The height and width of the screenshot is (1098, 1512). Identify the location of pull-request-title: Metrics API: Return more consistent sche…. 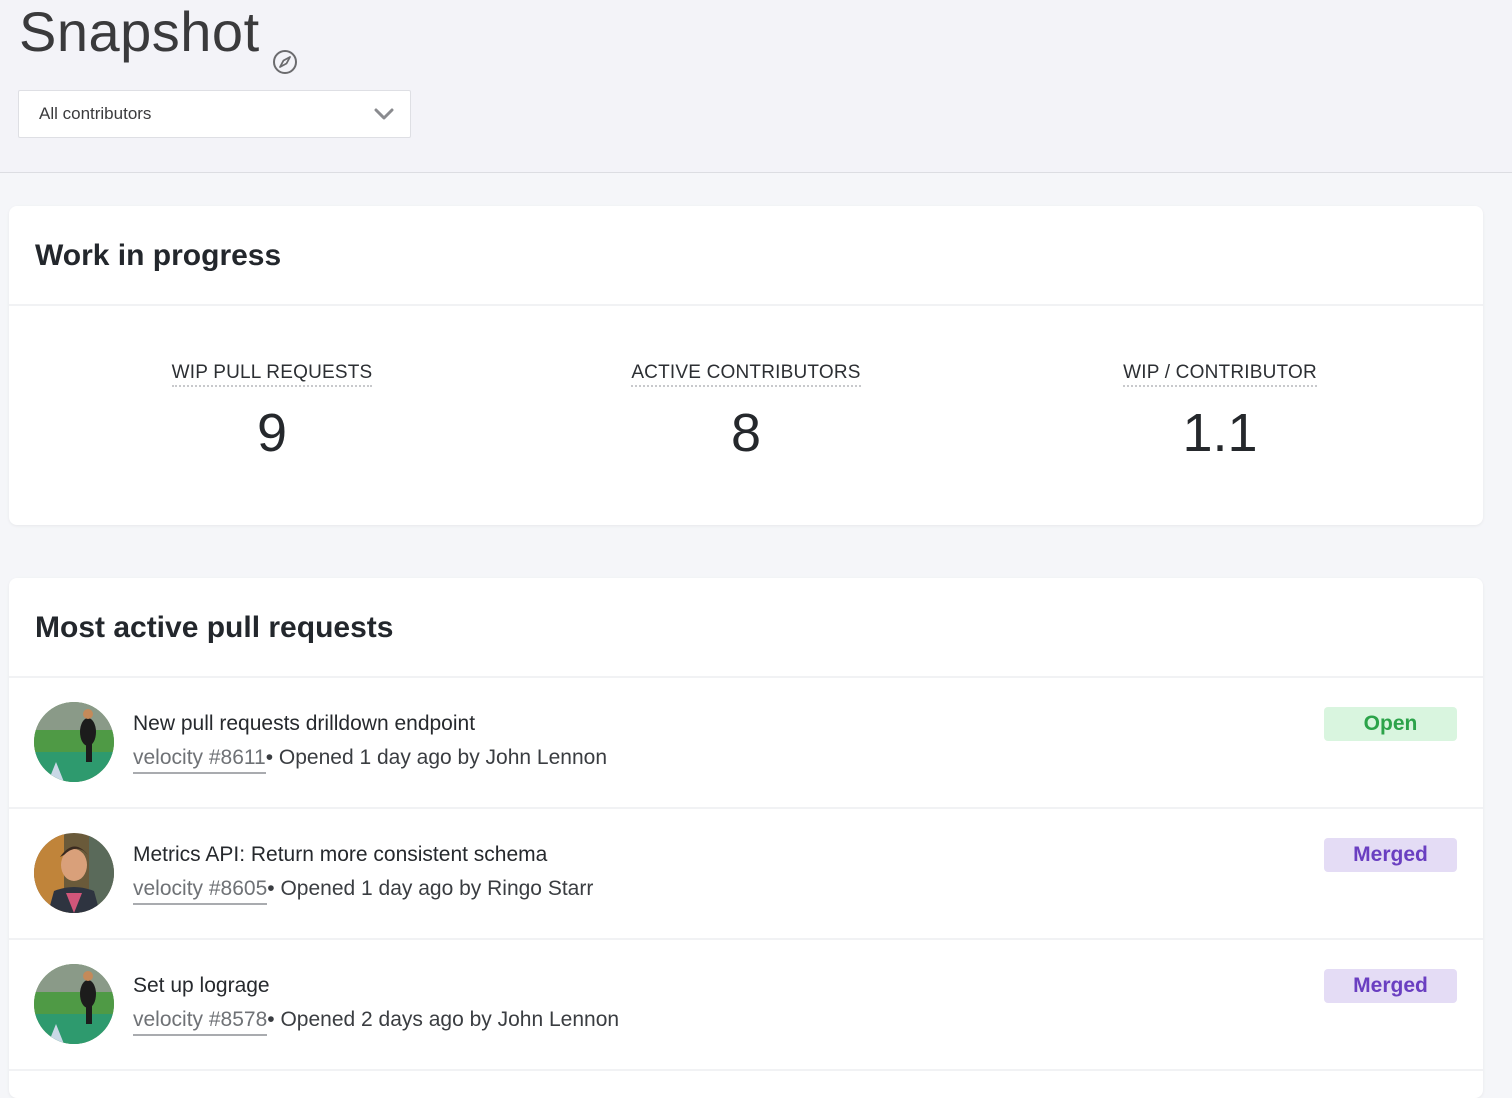
(340, 855).